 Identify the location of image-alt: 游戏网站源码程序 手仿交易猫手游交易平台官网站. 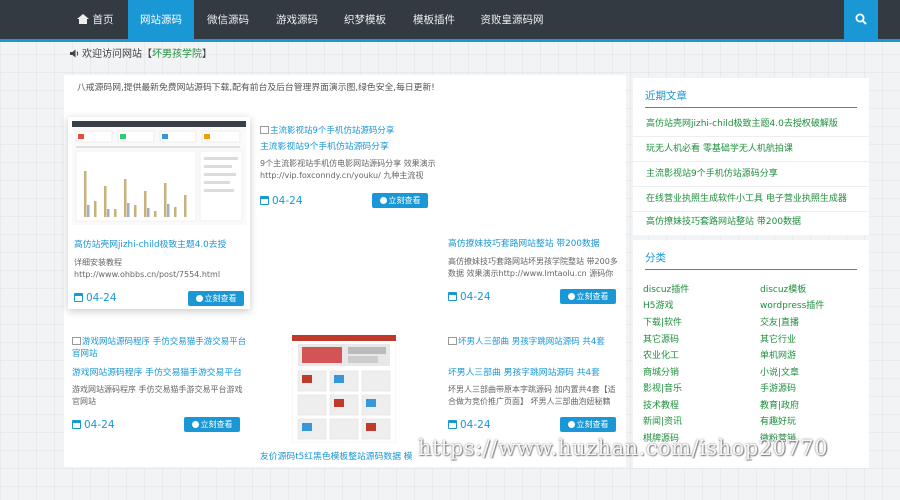
(159, 348).